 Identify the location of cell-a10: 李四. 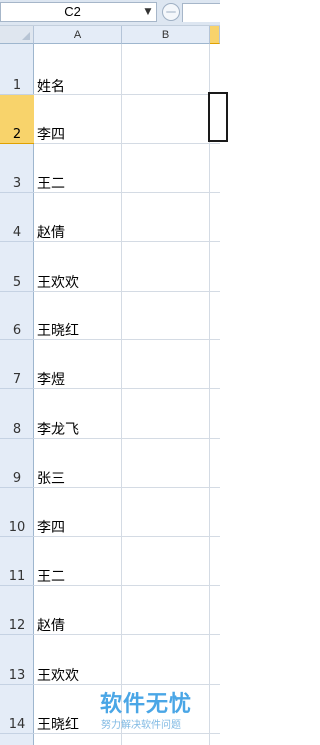
(51, 527).